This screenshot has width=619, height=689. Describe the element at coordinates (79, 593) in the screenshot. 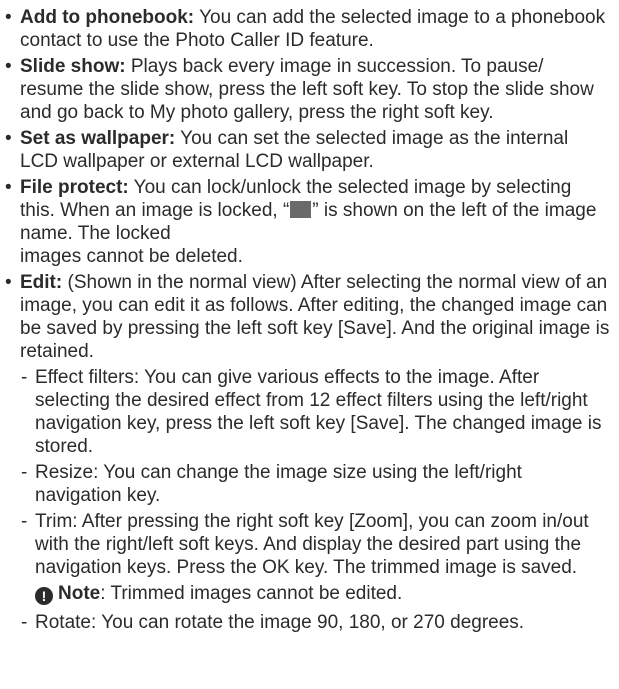

I see `note-label: Note` at that location.